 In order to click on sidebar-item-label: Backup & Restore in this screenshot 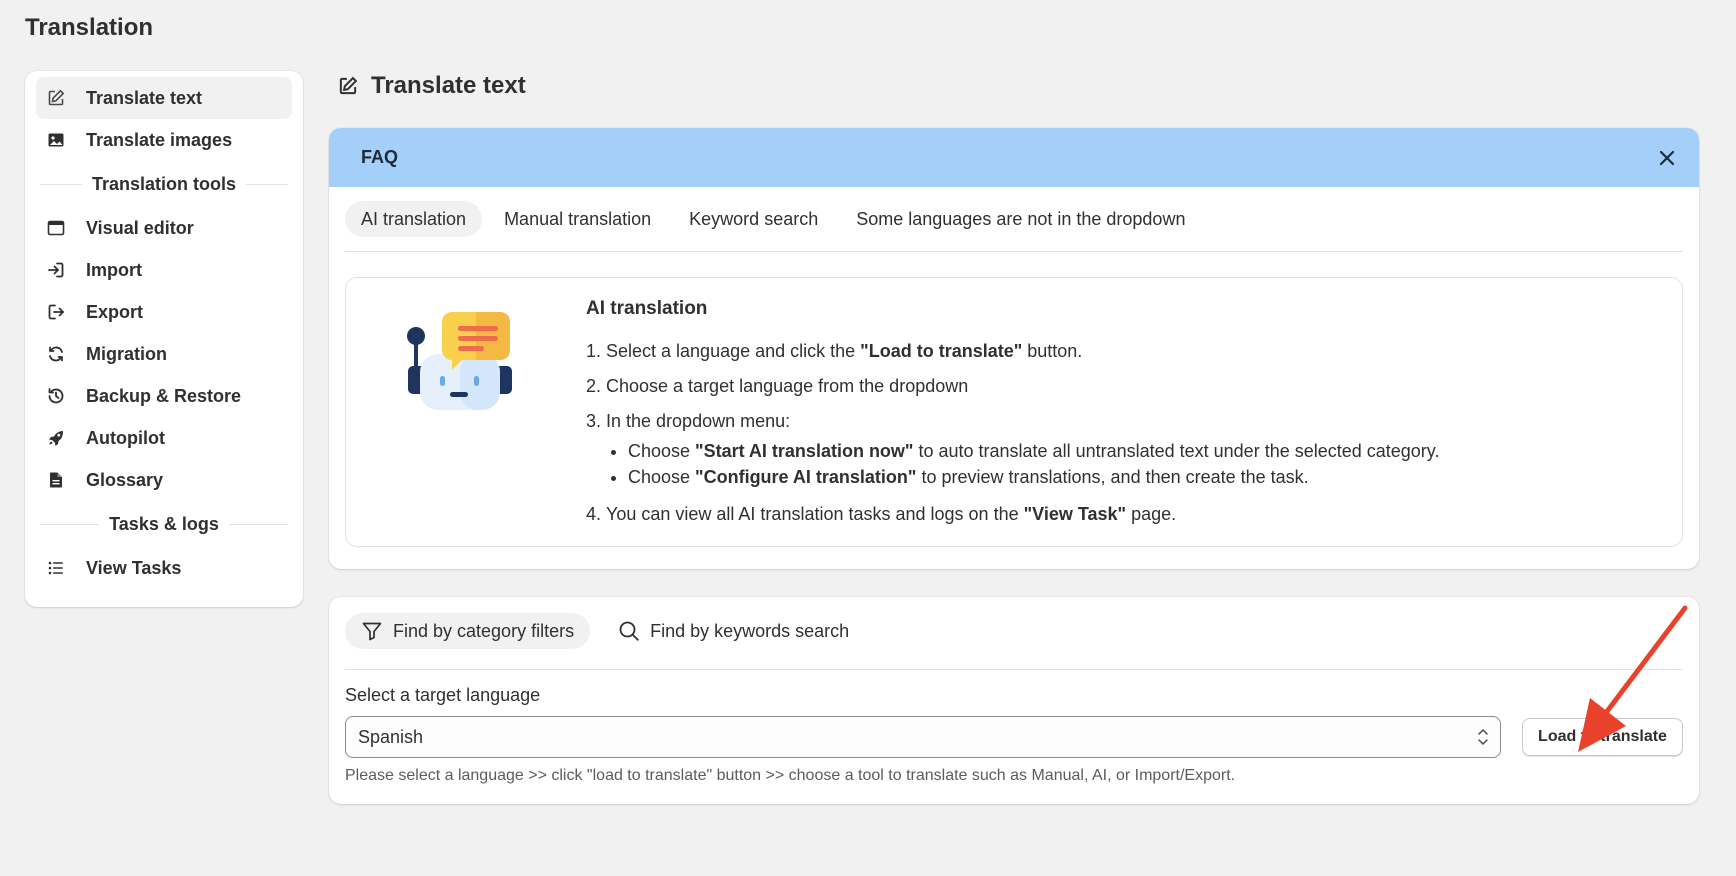, I will do `click(164, 395)`.